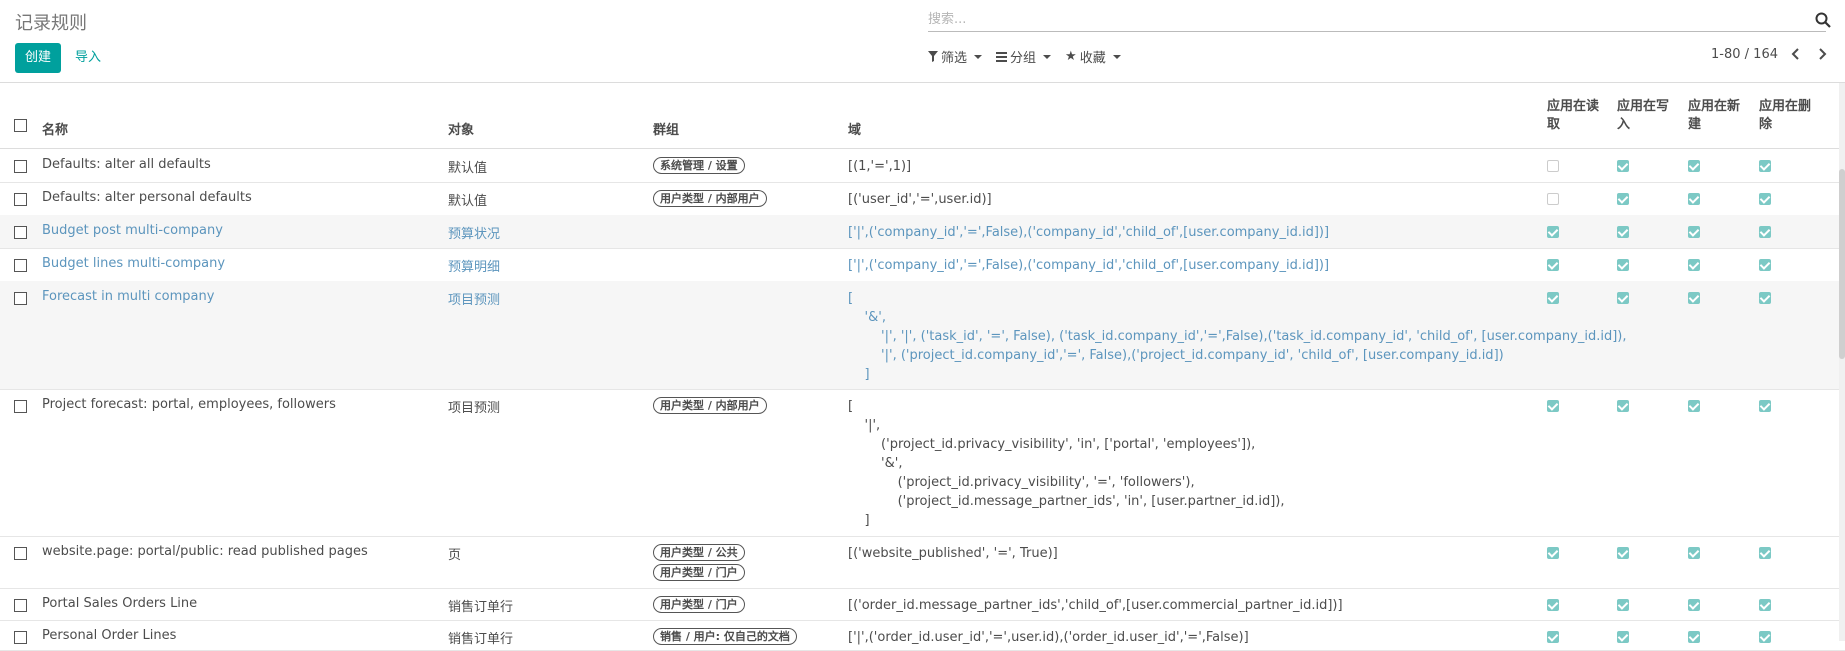 The height and width of the screenshot is (651, 1845). Describe the element at coordinates (461, 128) in the screenshot. I see `column-header-model: 对象` at that location.